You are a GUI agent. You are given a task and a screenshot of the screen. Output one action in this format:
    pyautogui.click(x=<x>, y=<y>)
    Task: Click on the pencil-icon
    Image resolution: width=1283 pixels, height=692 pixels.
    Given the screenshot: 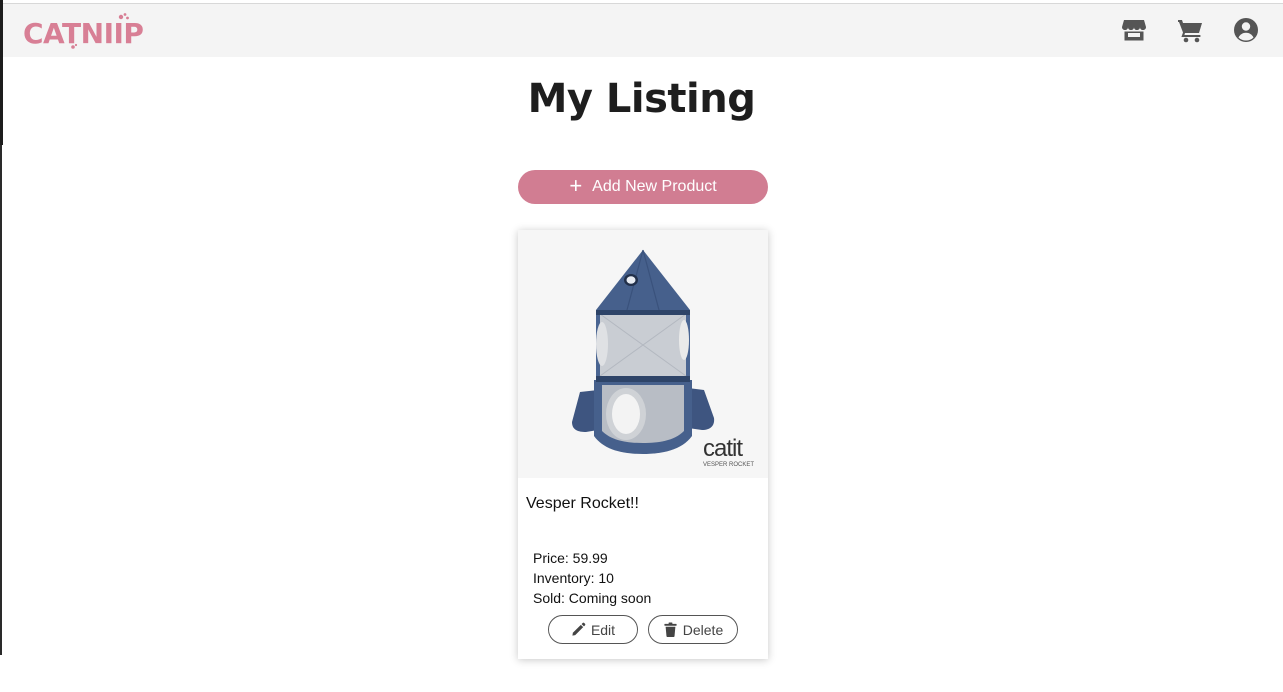 What is the action you would take?
    pyautogui.click(x=579, y=629)
    